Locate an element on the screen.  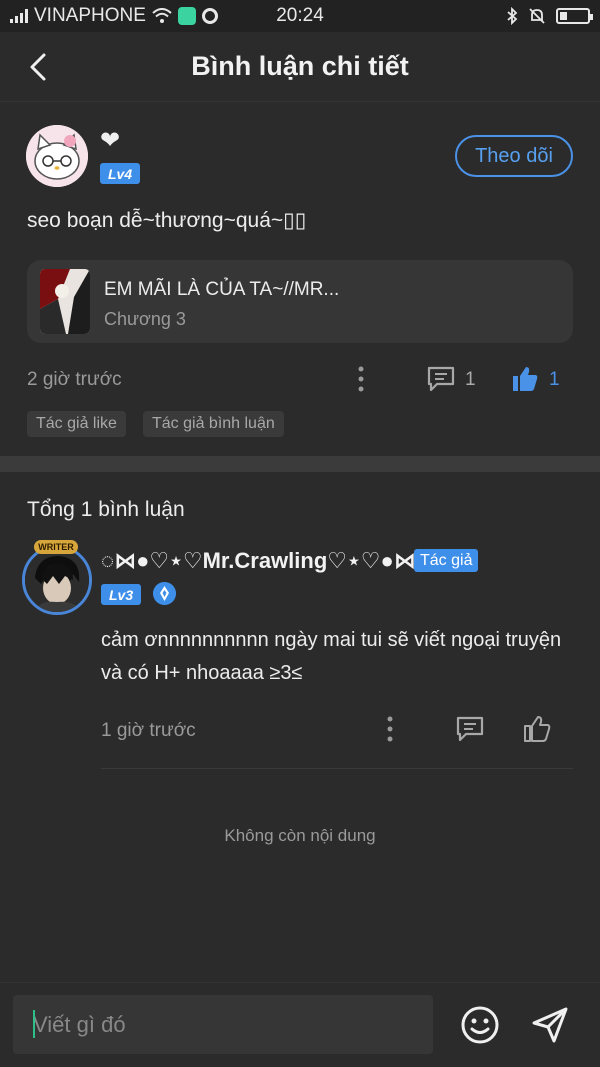
avatar is located at coordinates (57, 156).